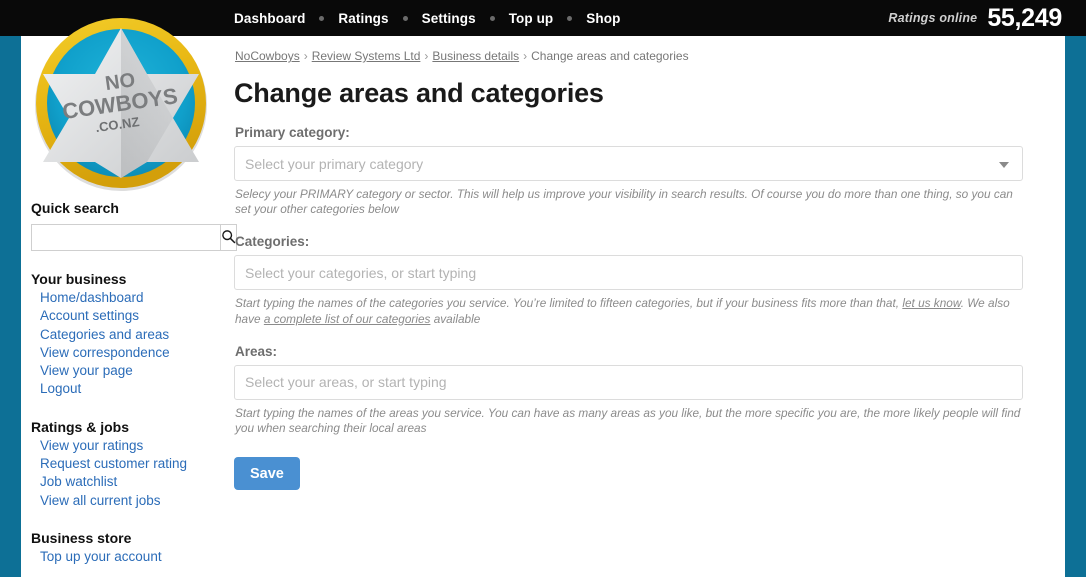 The image size is (1086, 577). I want to click on primary-category-select: Select your primary category, so click(628, 163).